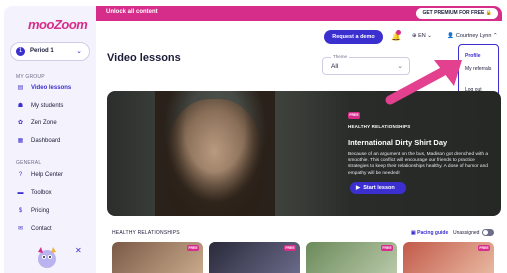  I want to click on general-label: GENERAL, so click(29, 163).